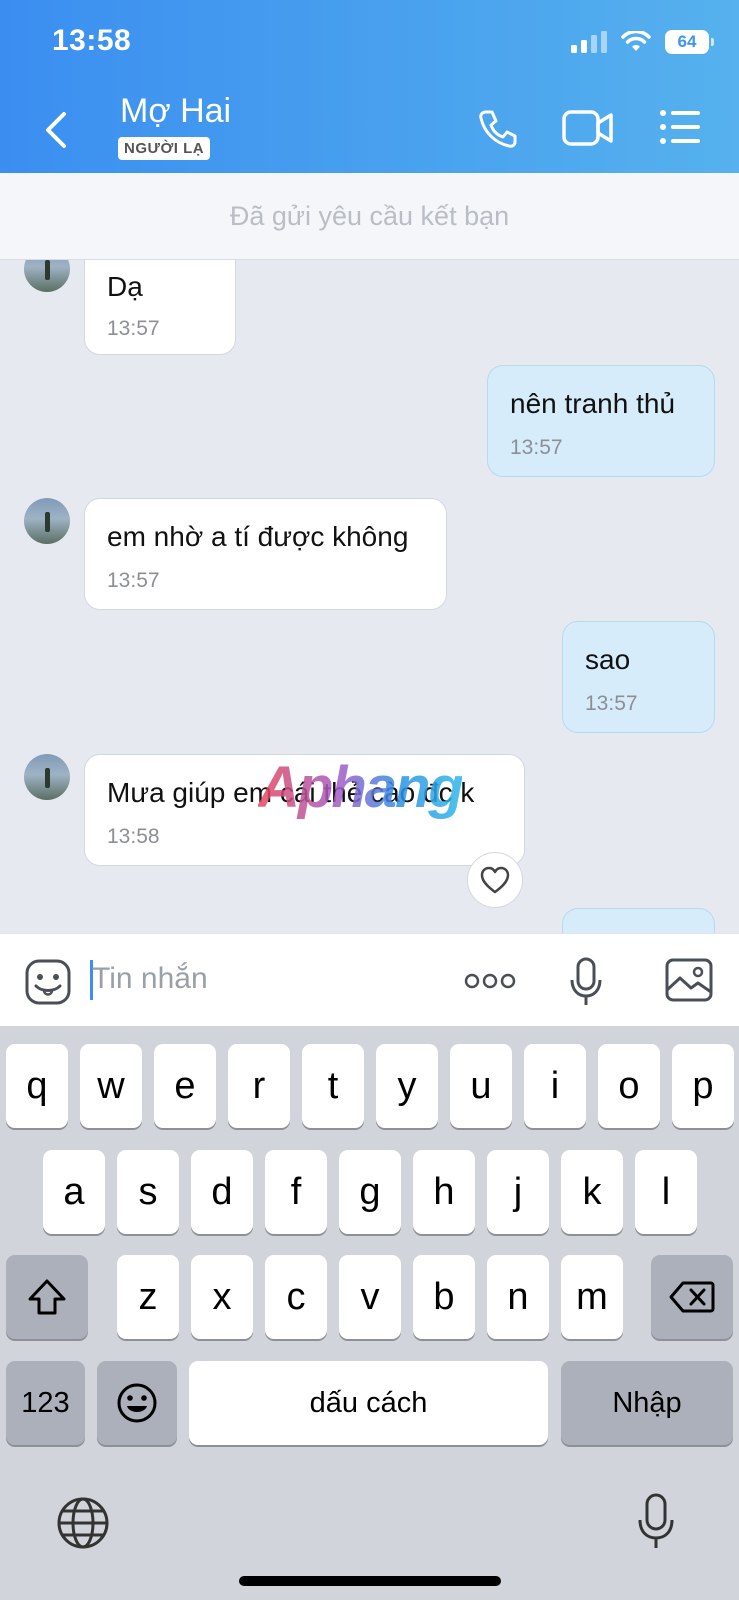 This screenshot has width=739, height=1600. Describe the element at coordinates (150, 979) in the screenshot. I see `message-input: Tin nhắn` at that location.